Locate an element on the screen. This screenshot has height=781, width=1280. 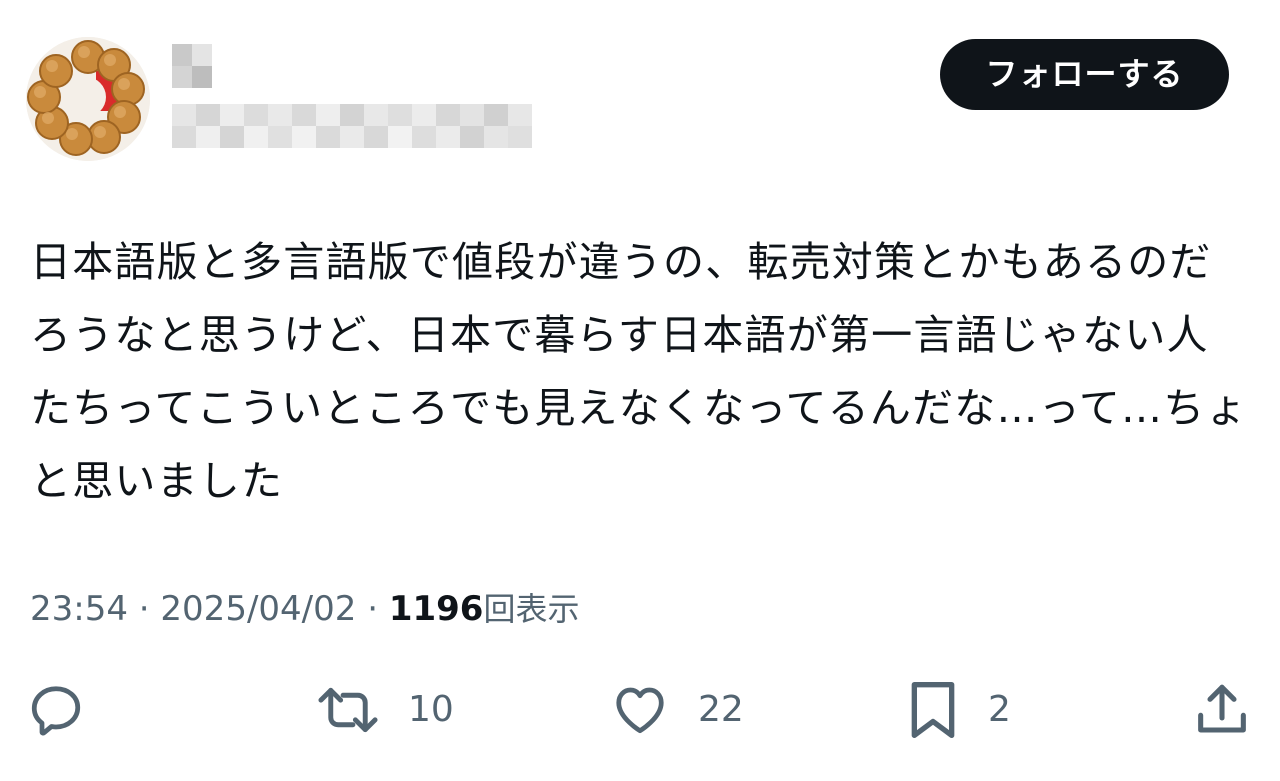
action-bar: 10 22 2 is located at coordinates (640, 710).